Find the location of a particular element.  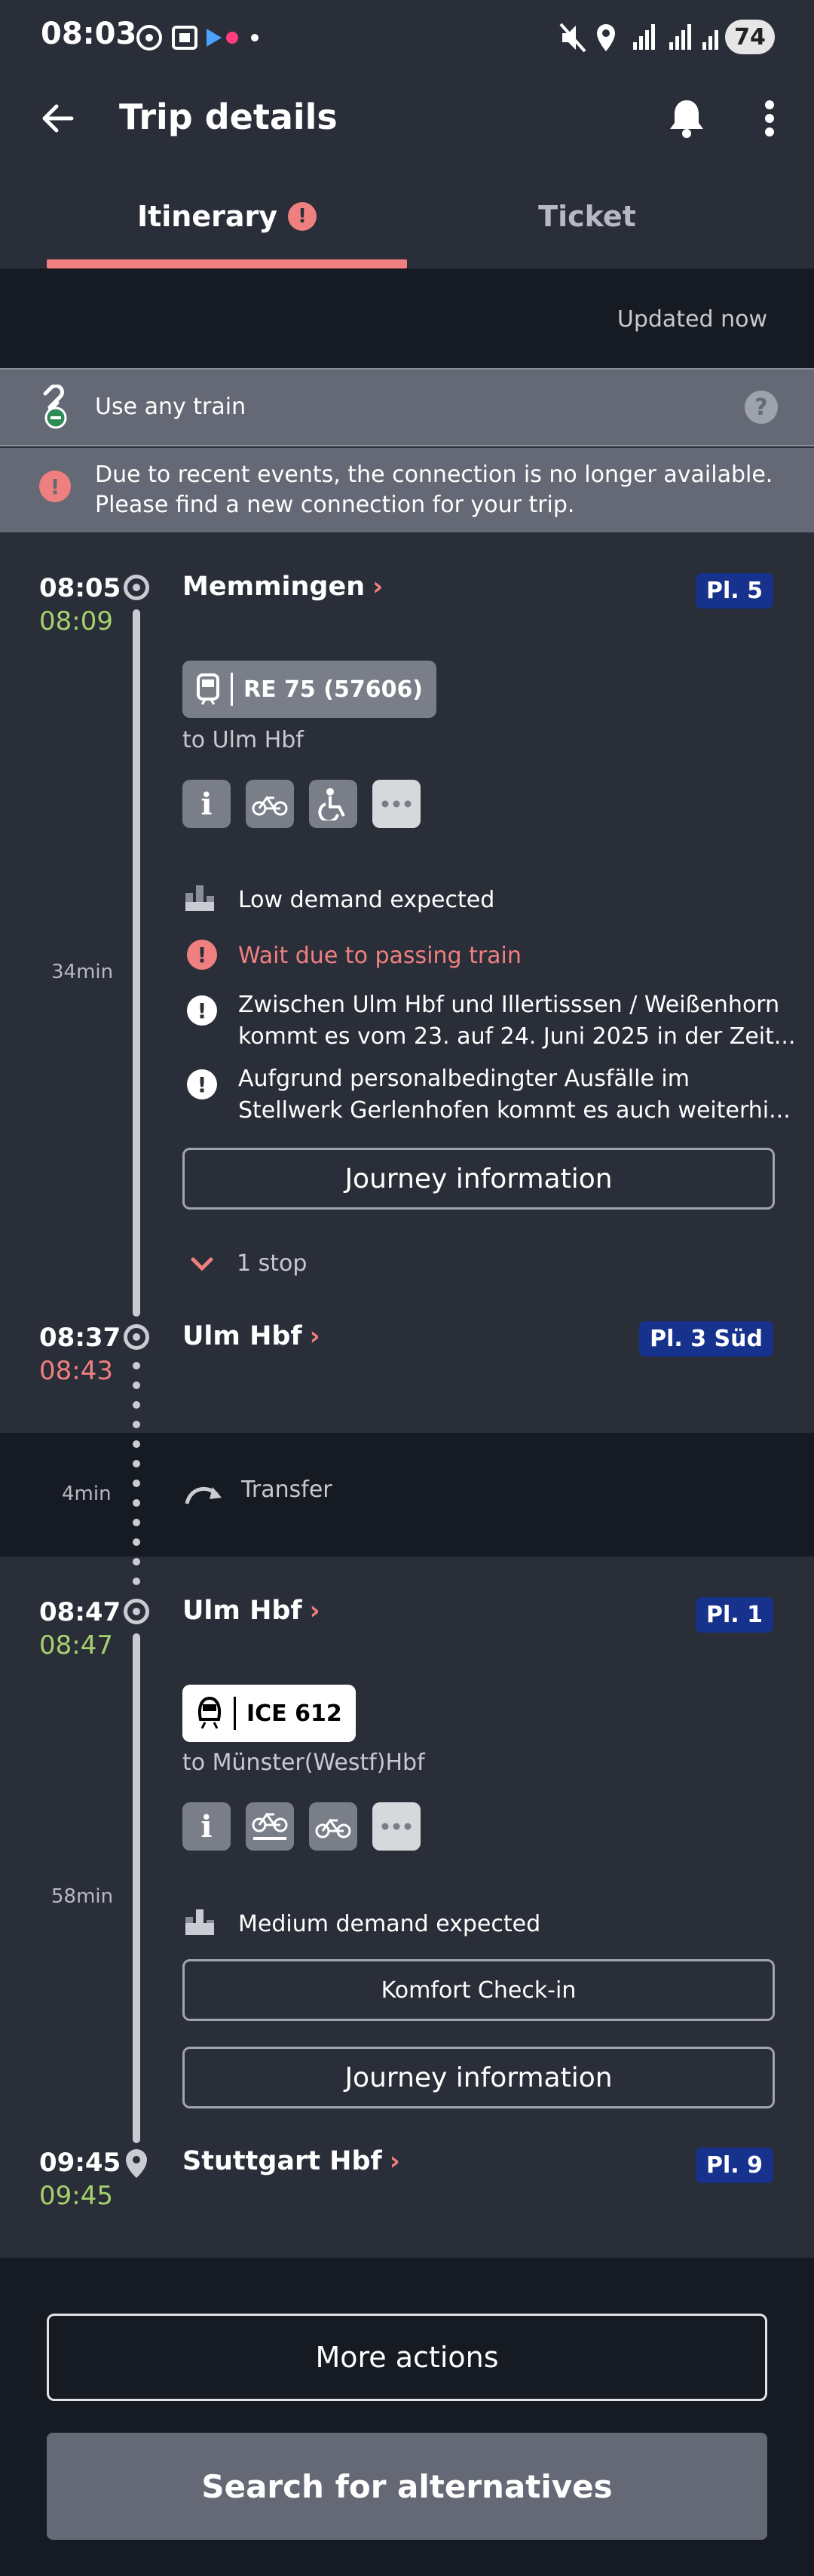

back-button is located at coordinates (56, 118).